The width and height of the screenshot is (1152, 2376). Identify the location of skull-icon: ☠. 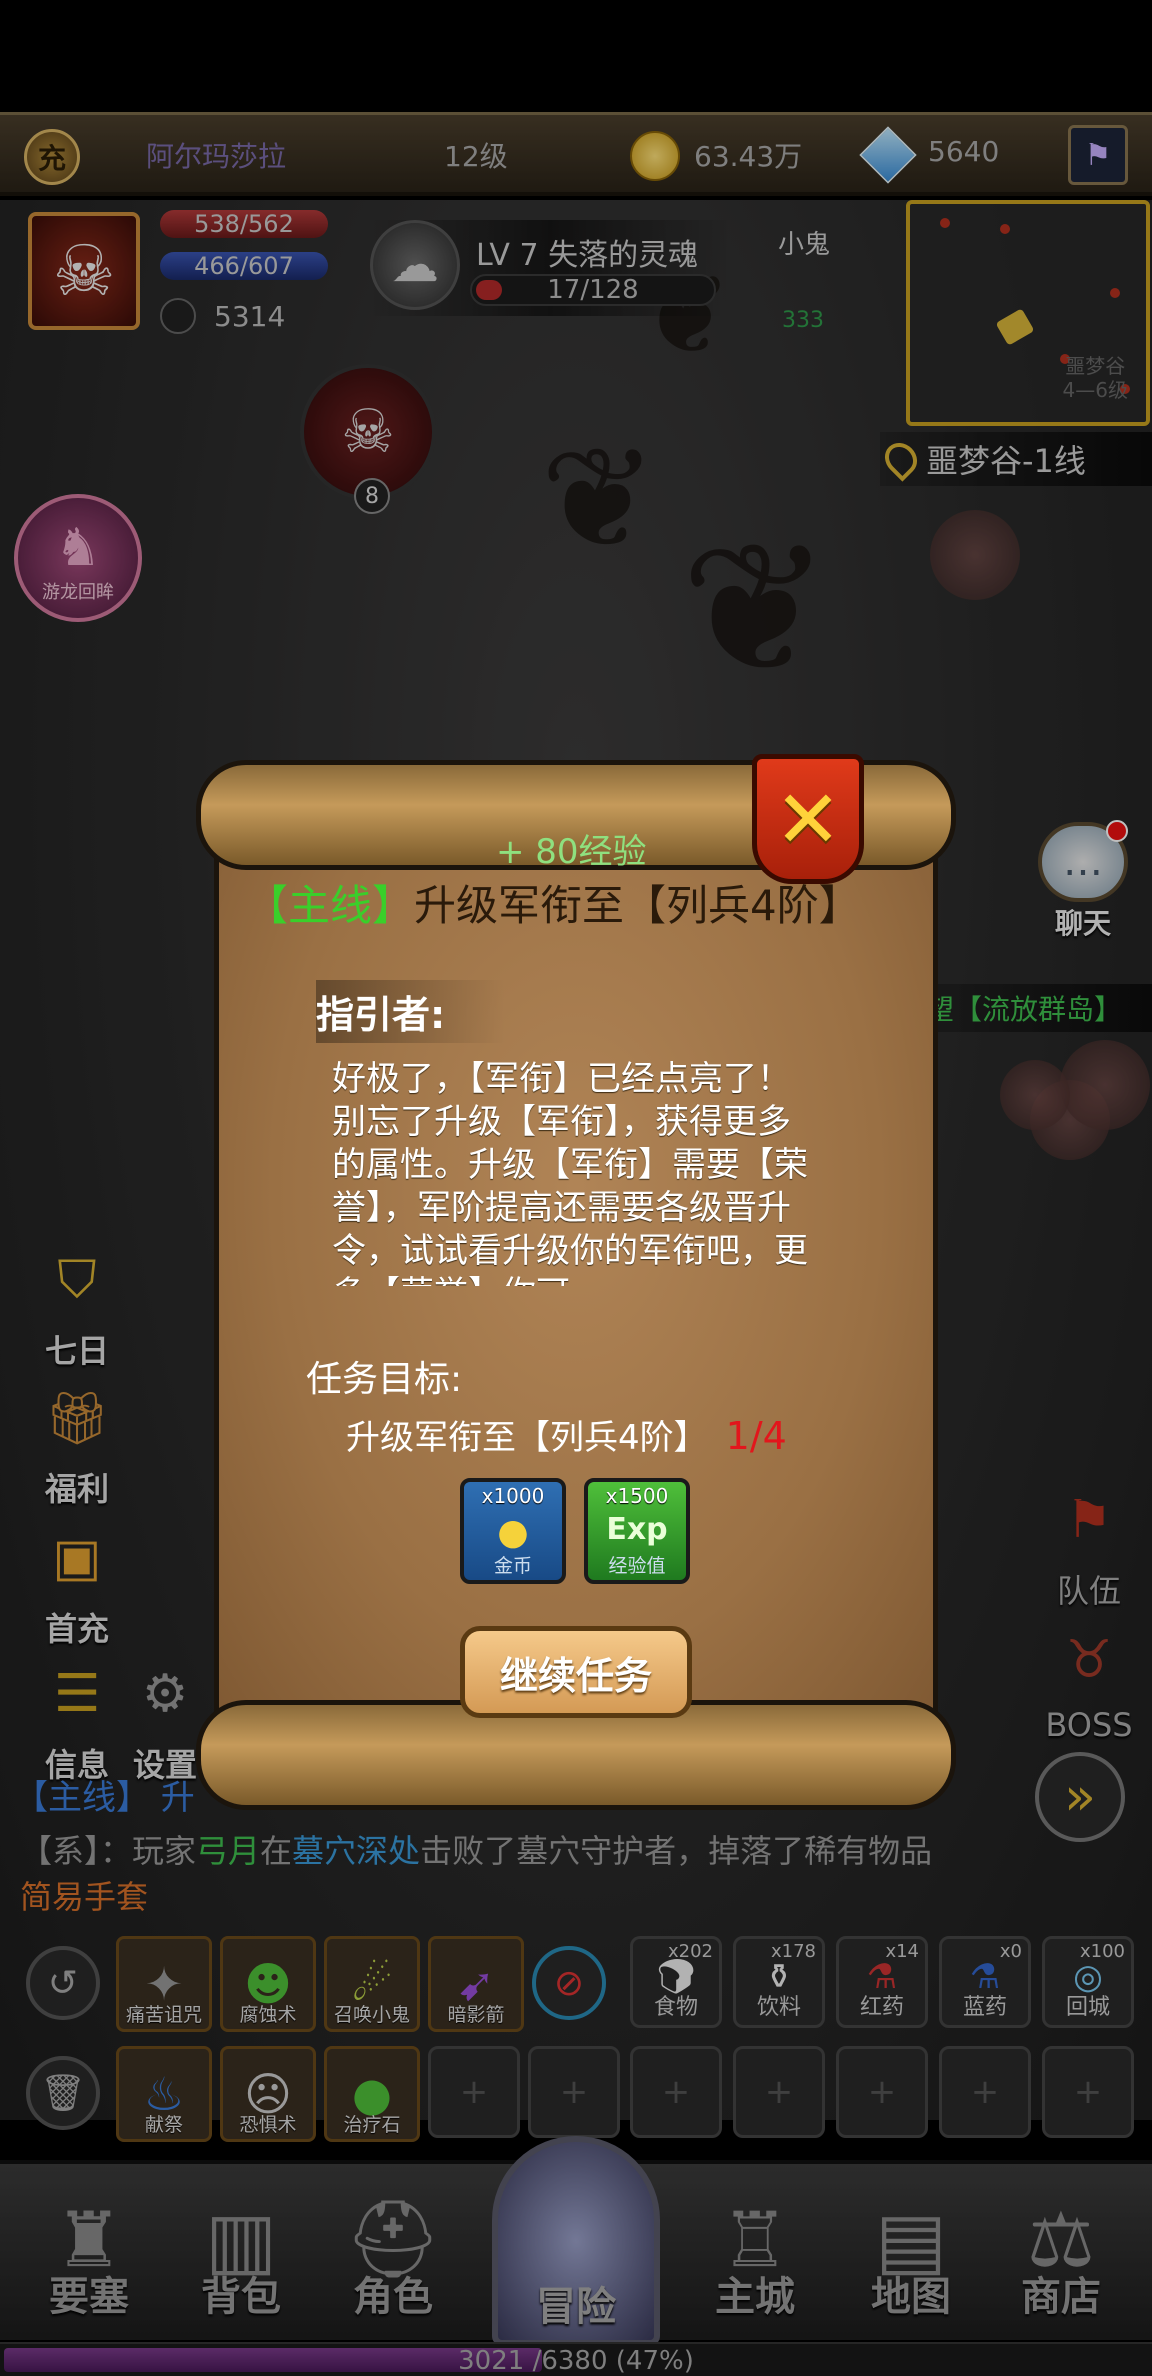
(84, 271).